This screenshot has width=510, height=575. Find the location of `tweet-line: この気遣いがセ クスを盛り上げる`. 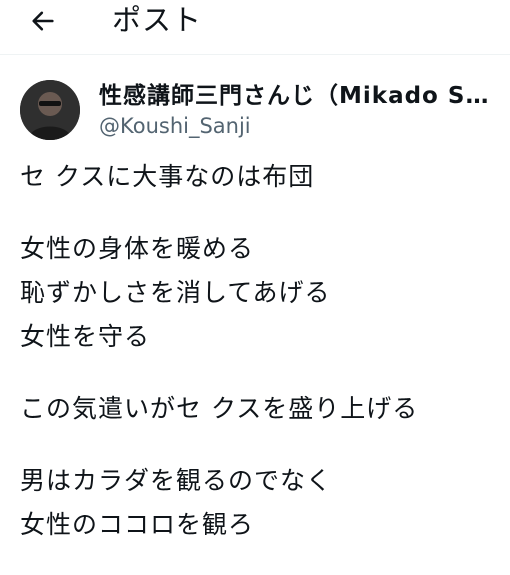

tweet-line: この気遣いがセ クスを盛り上げる is located at coordinates (219, 408).